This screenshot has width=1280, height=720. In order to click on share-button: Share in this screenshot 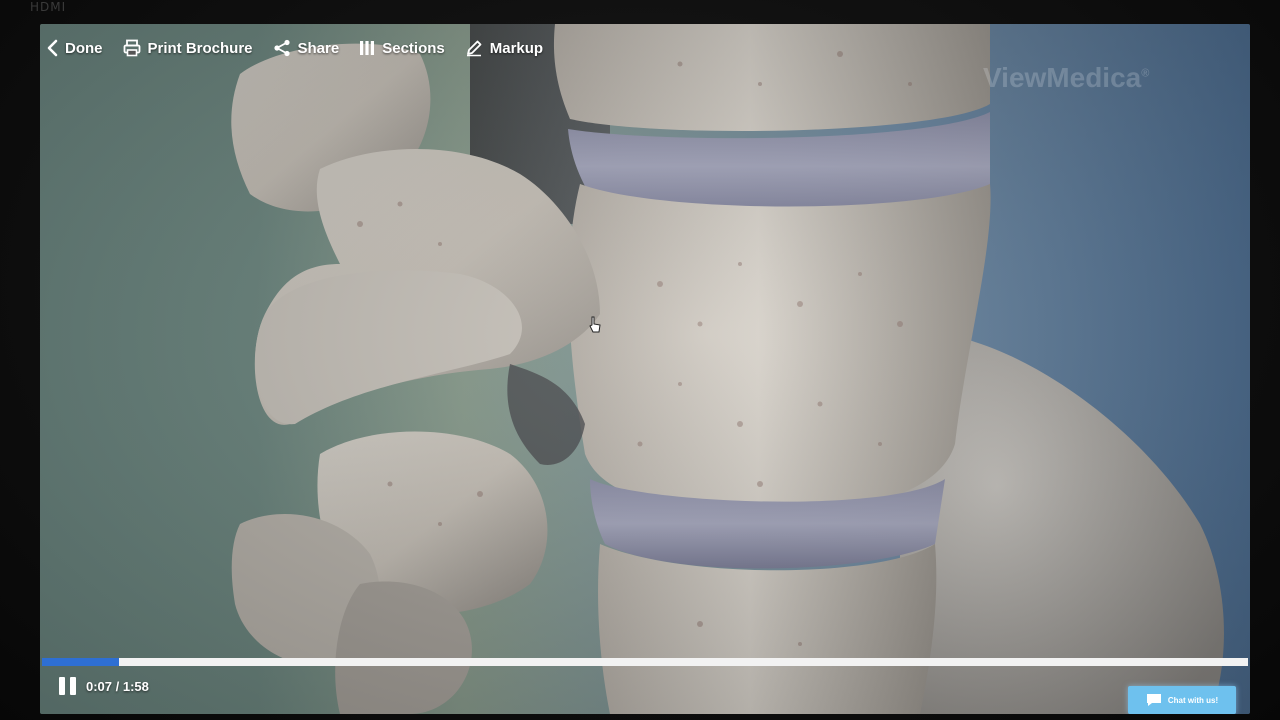, I will do `click(306, 48)`.